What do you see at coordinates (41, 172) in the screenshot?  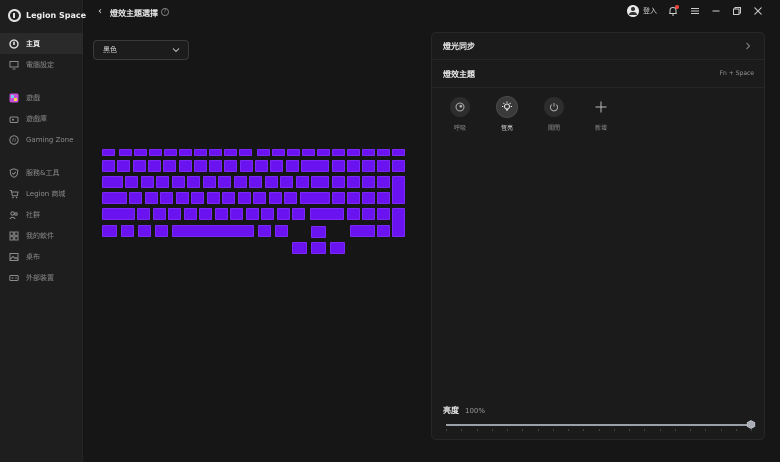 I see `sidebar-item-services: 服務&工具` at bounding box center [41, 172].